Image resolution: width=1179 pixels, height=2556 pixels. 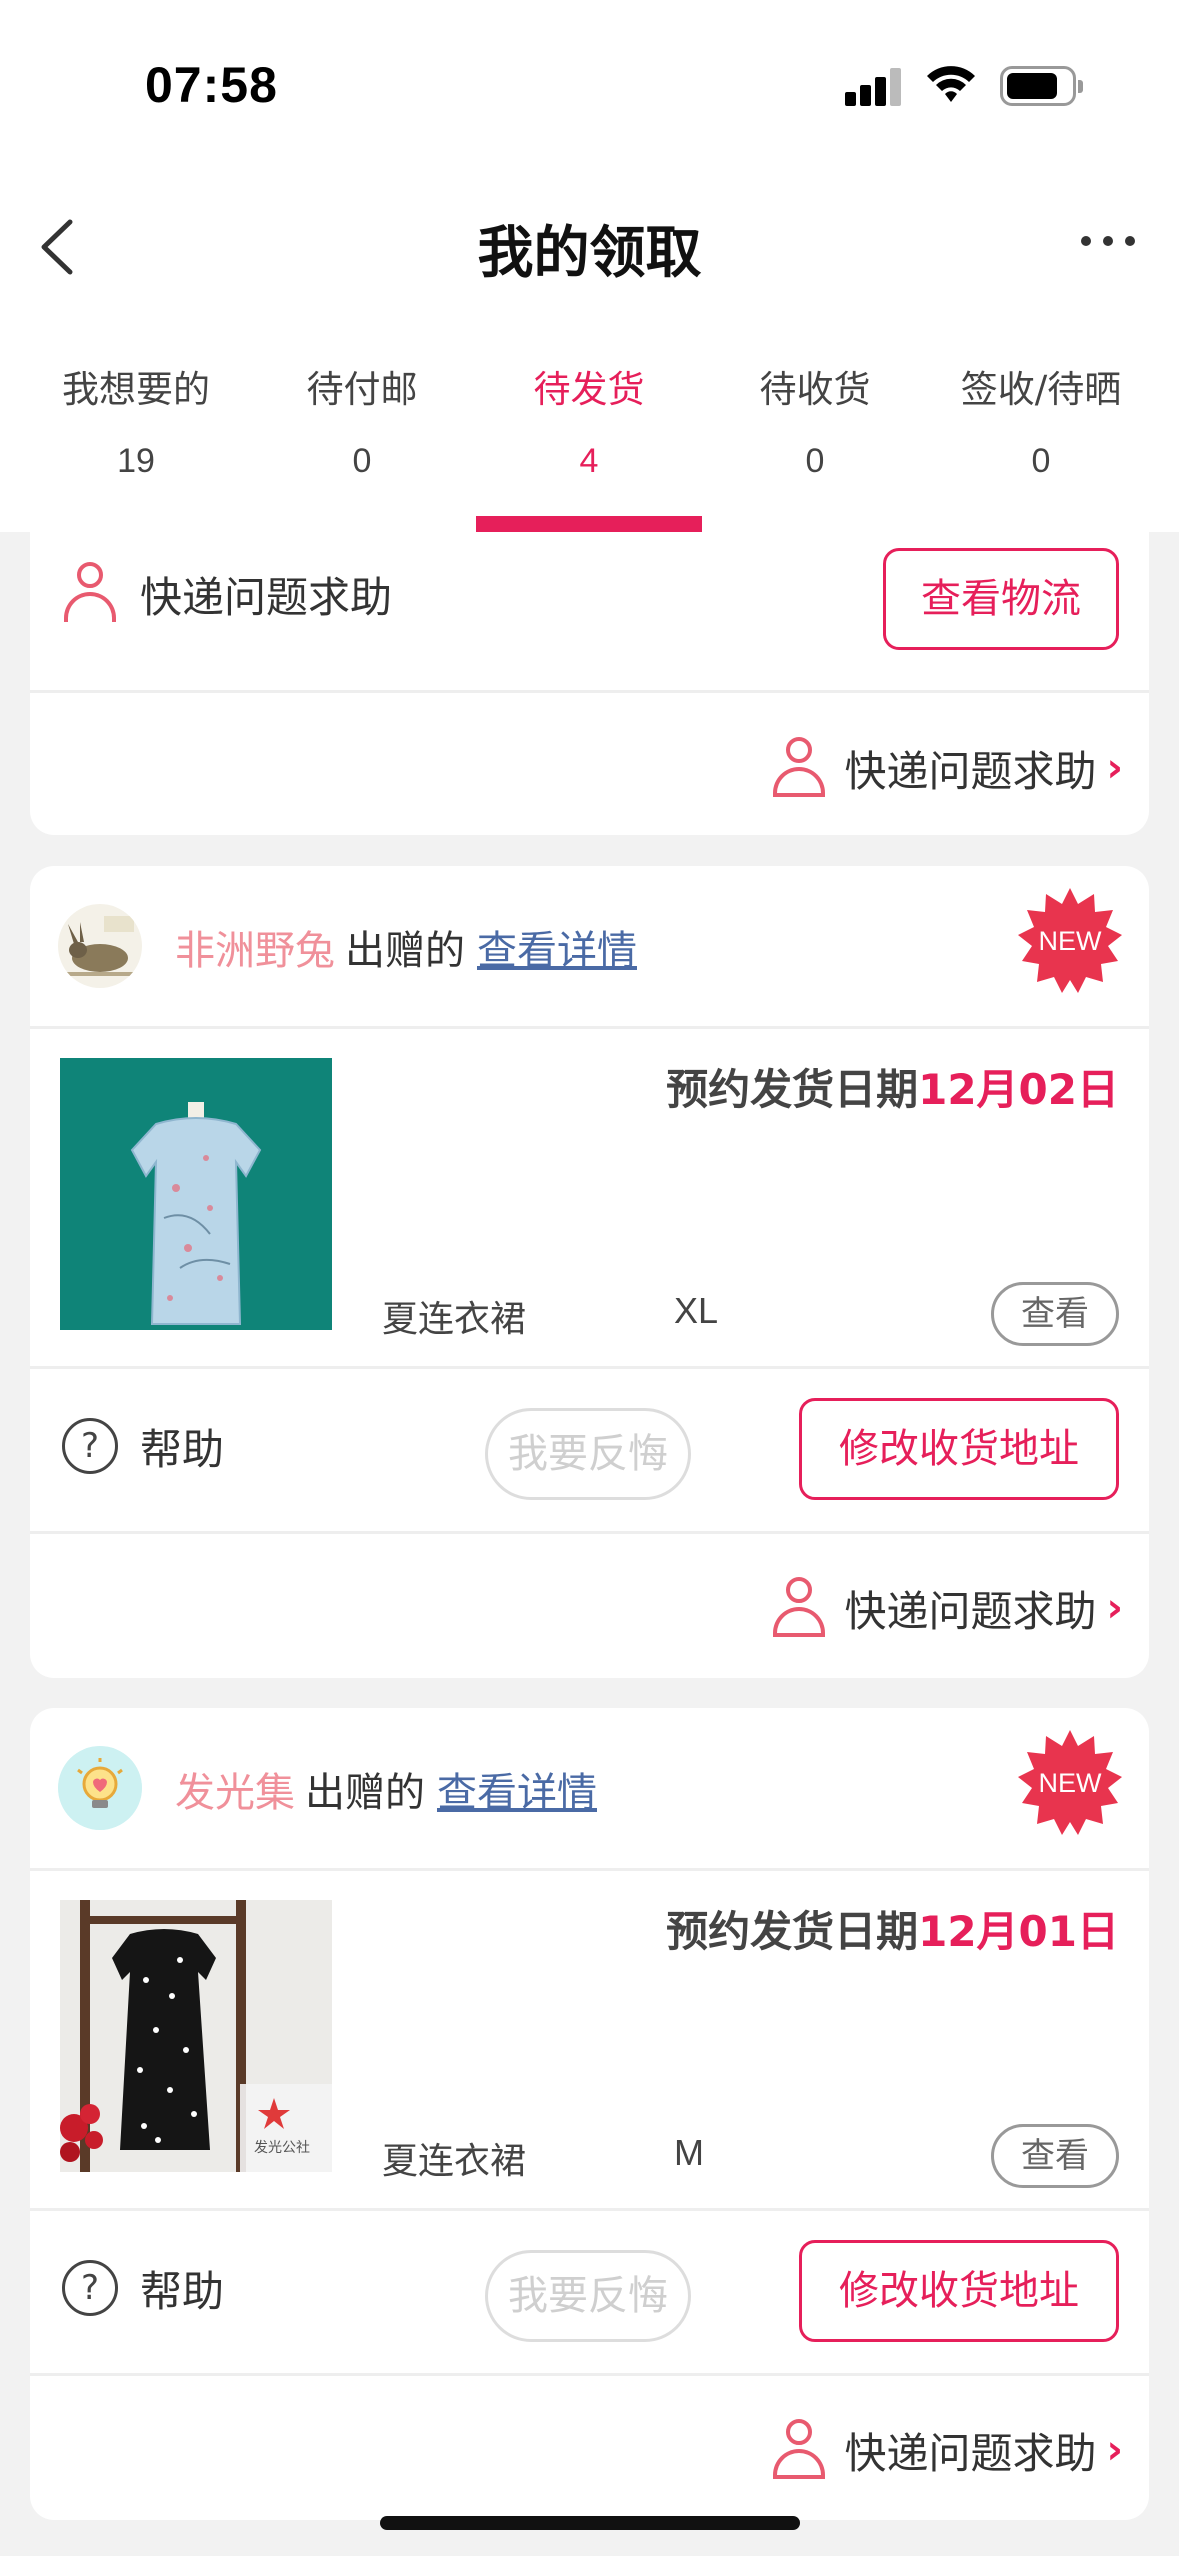 What do you see at coordinates (951, 84) in the screenshot?
I see `wifi-icon` at bounding box center [951, 84].